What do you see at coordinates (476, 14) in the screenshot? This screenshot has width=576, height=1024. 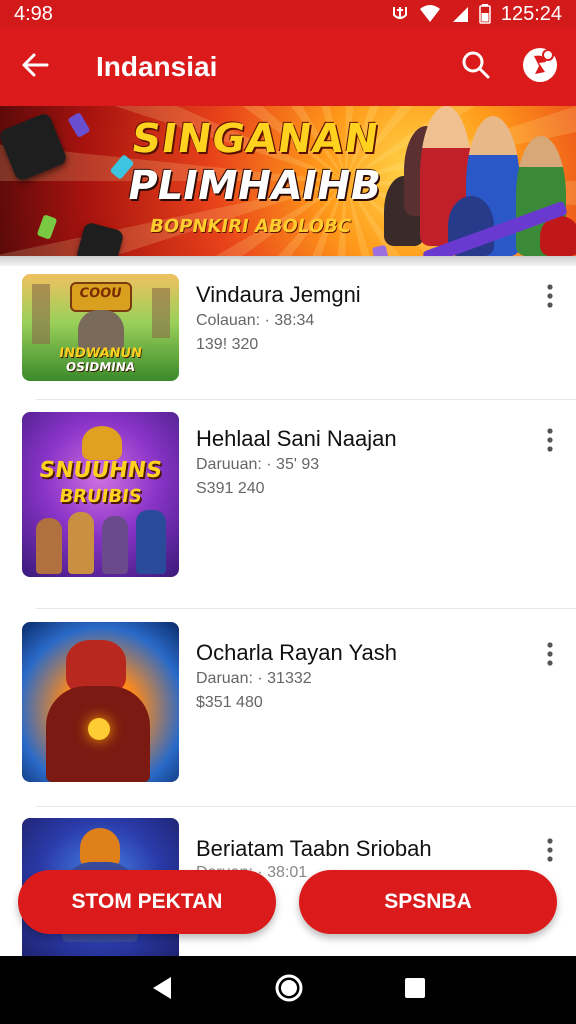 I see `status-icons: 125:24` at bounding box center [476, 14].